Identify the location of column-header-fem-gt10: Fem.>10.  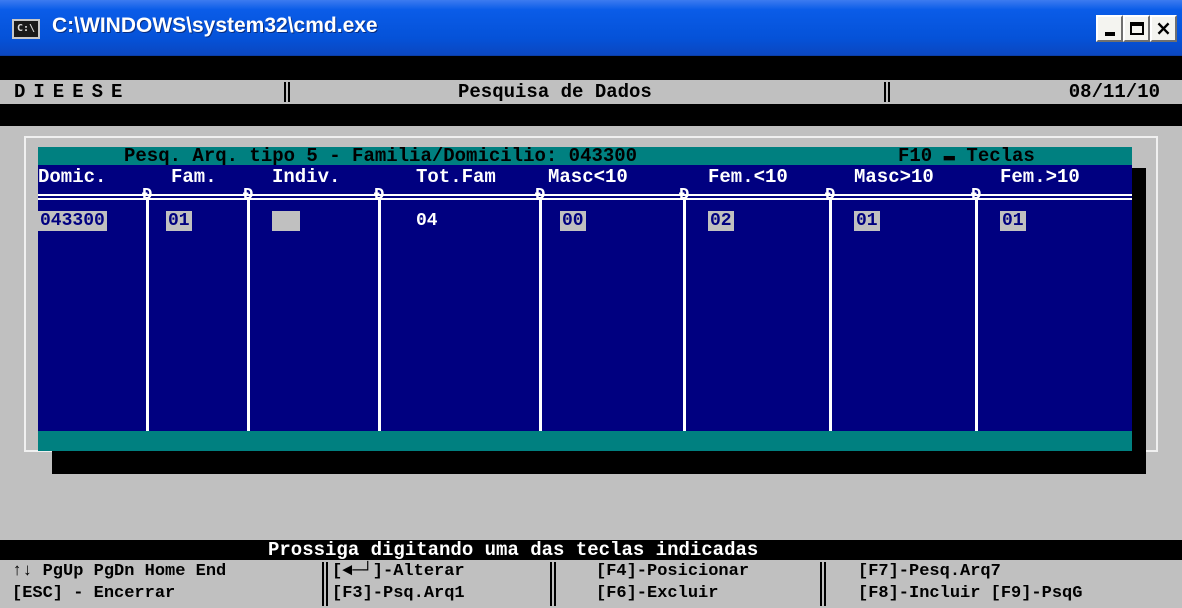
(1040, 177).